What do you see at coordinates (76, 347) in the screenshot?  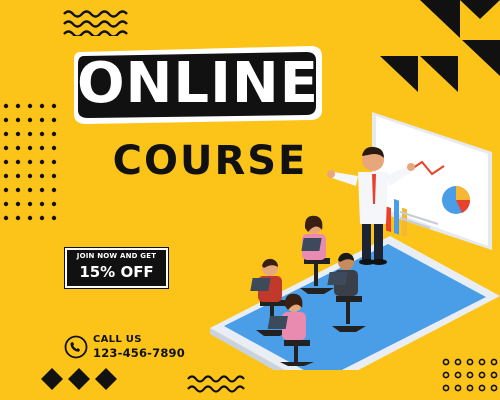 I see `phone-icon` at bounding box center [76, 347].